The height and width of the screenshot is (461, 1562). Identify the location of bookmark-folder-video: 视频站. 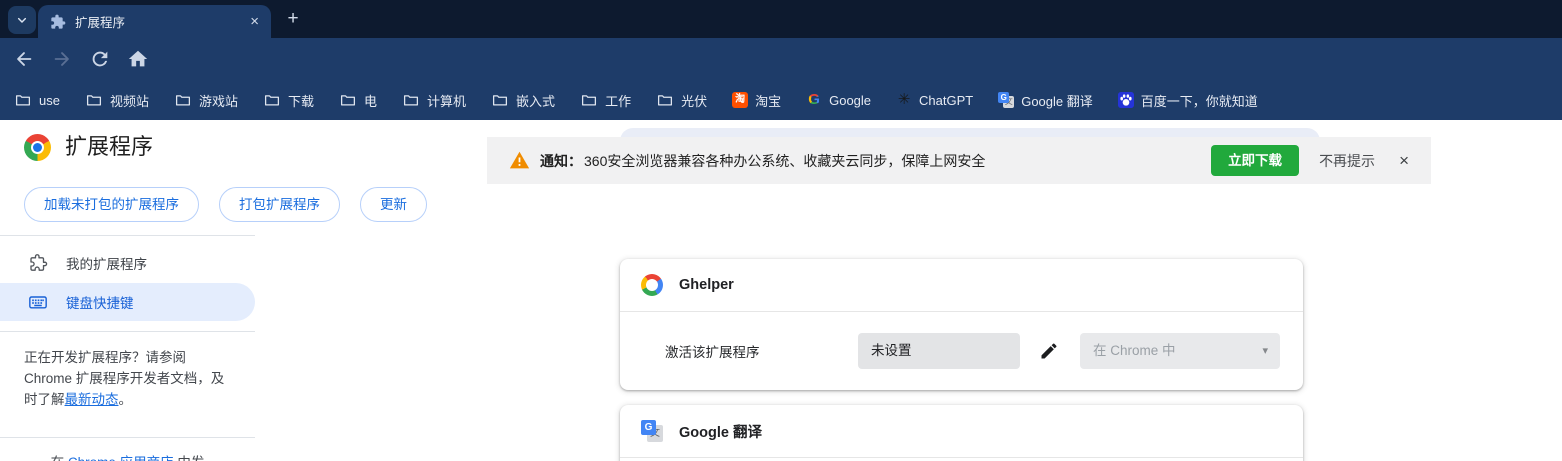
(117, 100).